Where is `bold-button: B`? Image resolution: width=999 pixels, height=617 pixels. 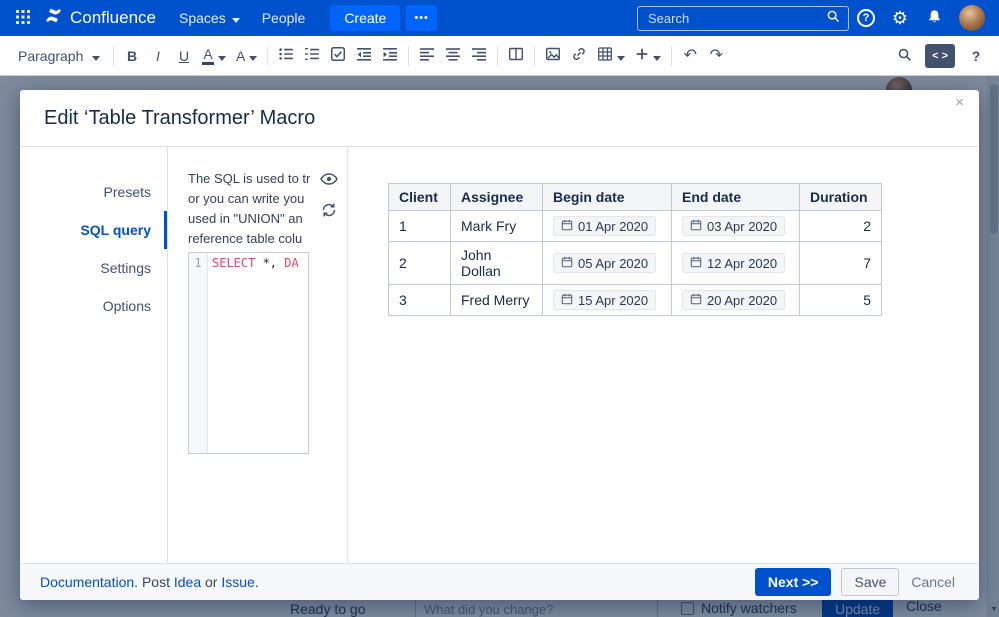 bold-button: B is located at coordinates (132, 56).